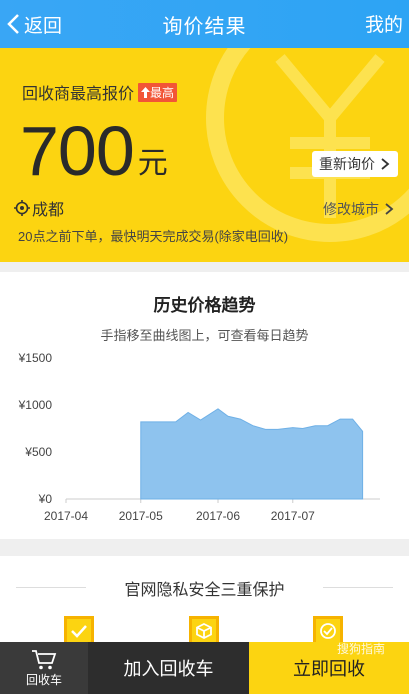 Image resolution: width=409 pixels, height=694 pixels. Describe the element at coordinates (78, 94) in the screenshot. I see `highest-price-text: 回收商最高报价` at that location.